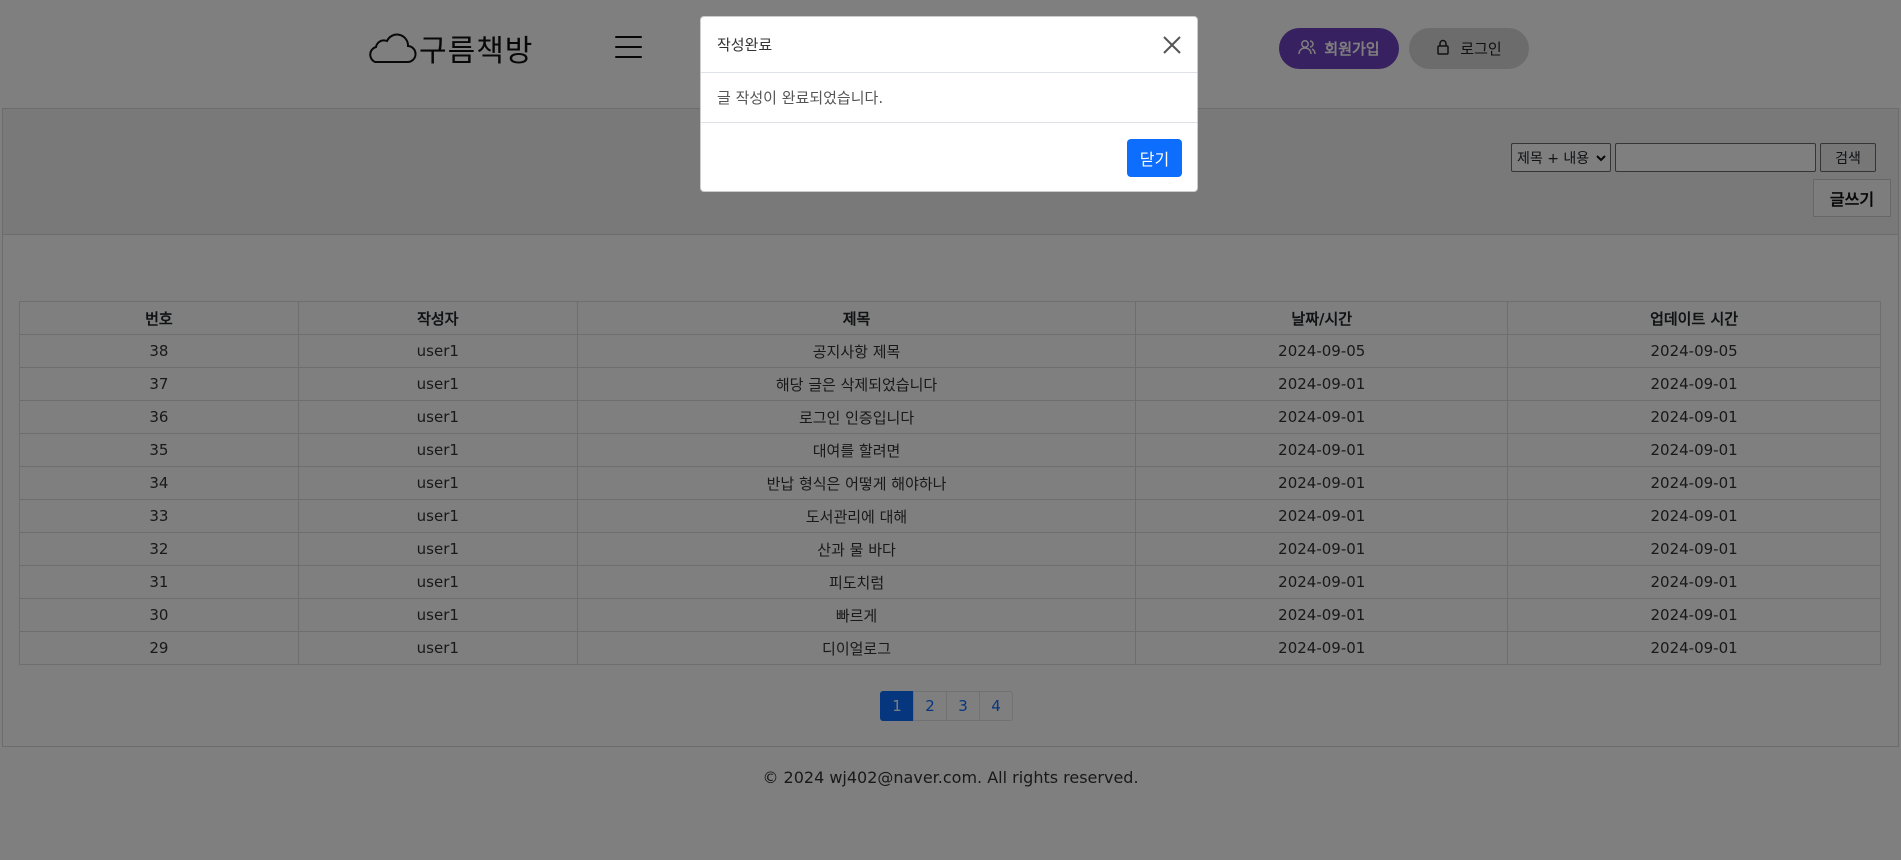 The width and height of the screenshot is (1901, 860). Describe the element at coordinates (800, 98) in the screenshot. I see `modal-message: 글 작성이 완료되었습니다.` at that location.